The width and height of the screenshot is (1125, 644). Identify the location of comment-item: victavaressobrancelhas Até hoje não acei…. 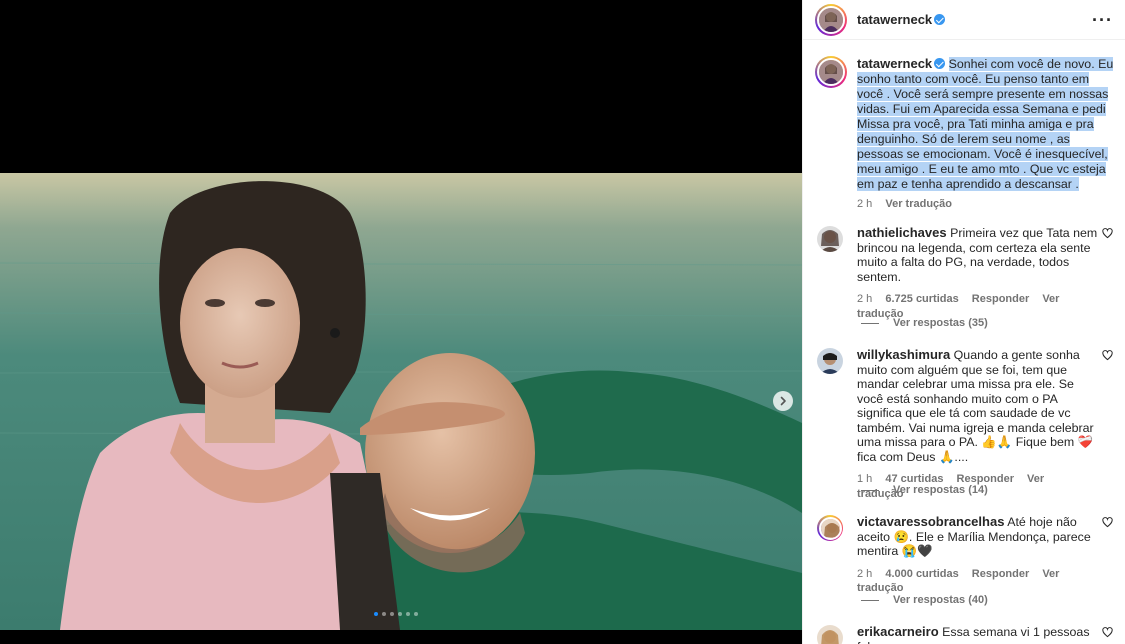
(967, 555).